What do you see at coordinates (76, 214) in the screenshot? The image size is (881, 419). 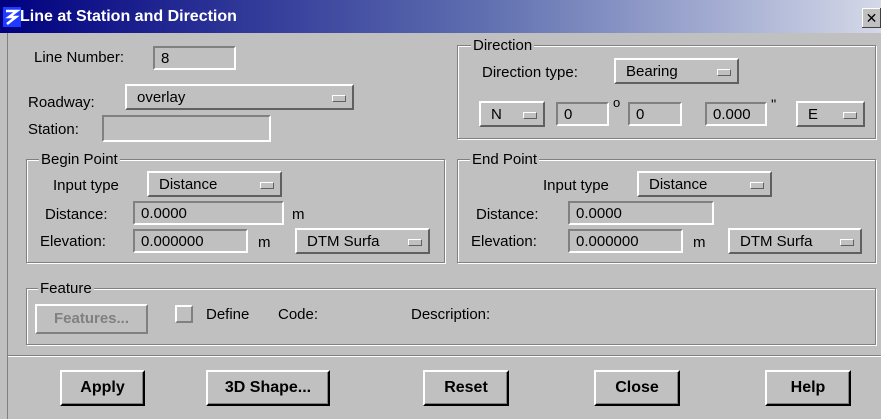 I see `begin-distance-label: Distance:` at bounding box center [76, 214].